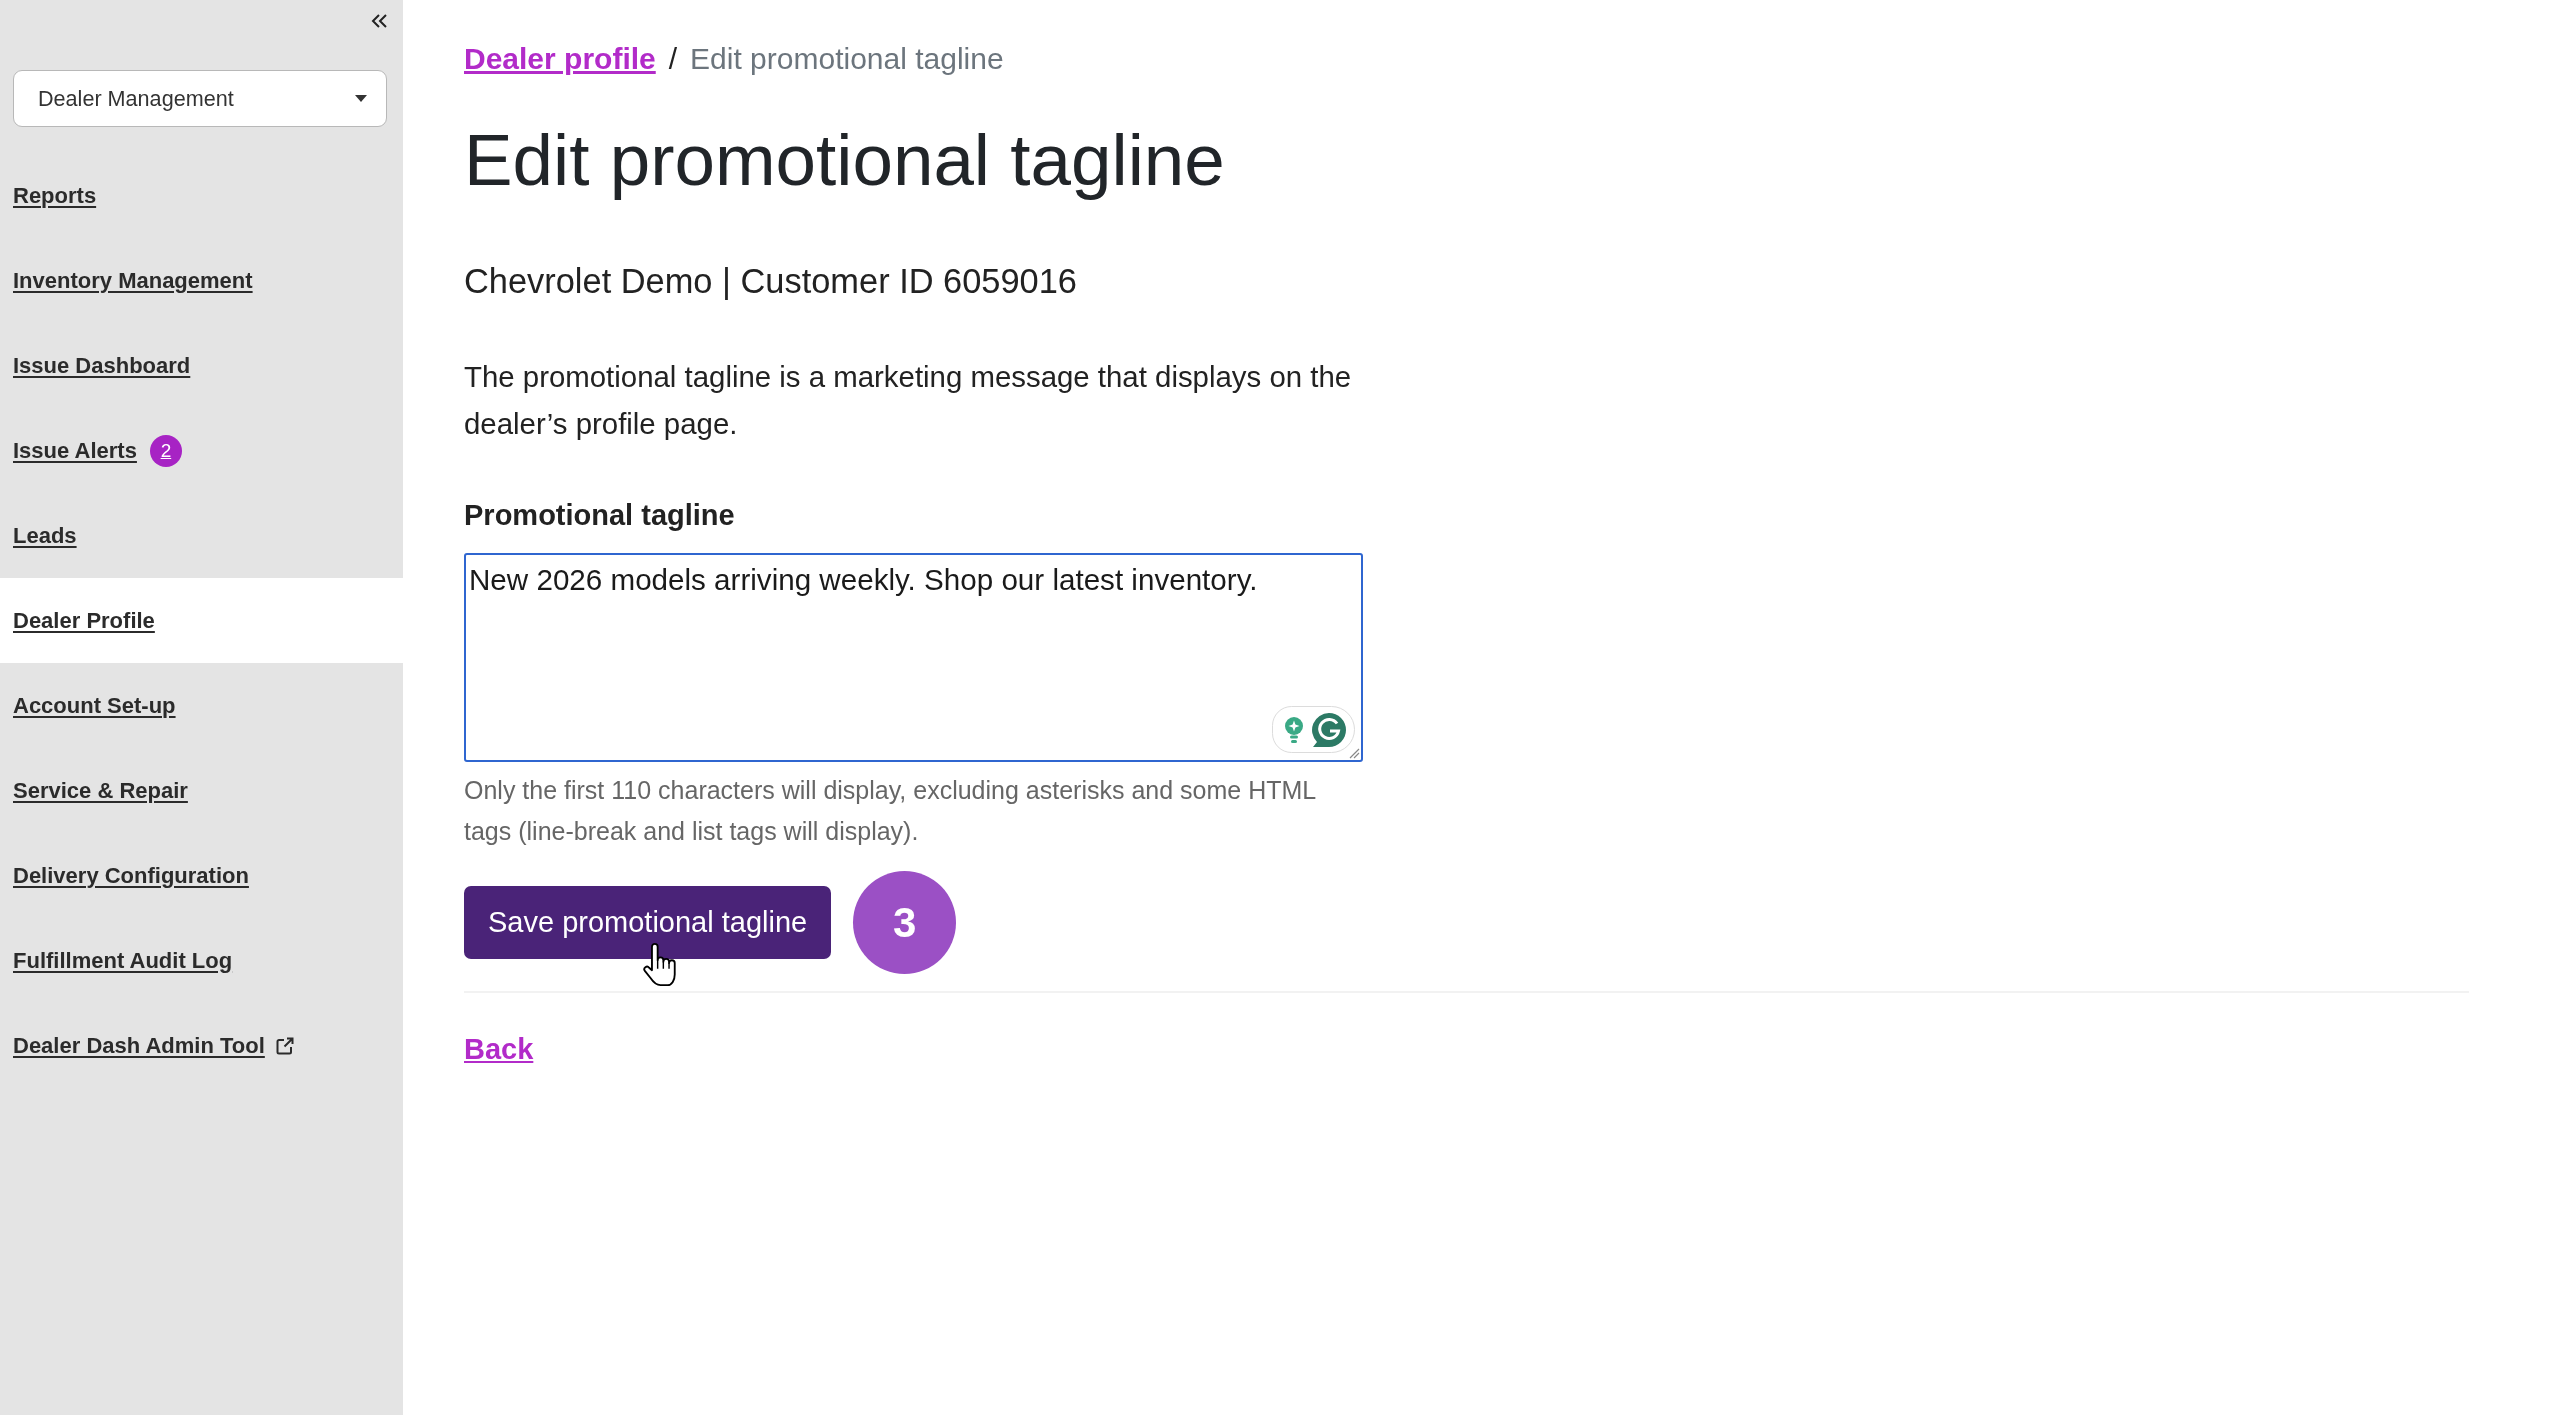 The image size is (2560, 1415). What do you see at coordinates (844, 160) in the screenshot?
I see `page-title: Edit promotional tagline` at bounding box center [844, 160].